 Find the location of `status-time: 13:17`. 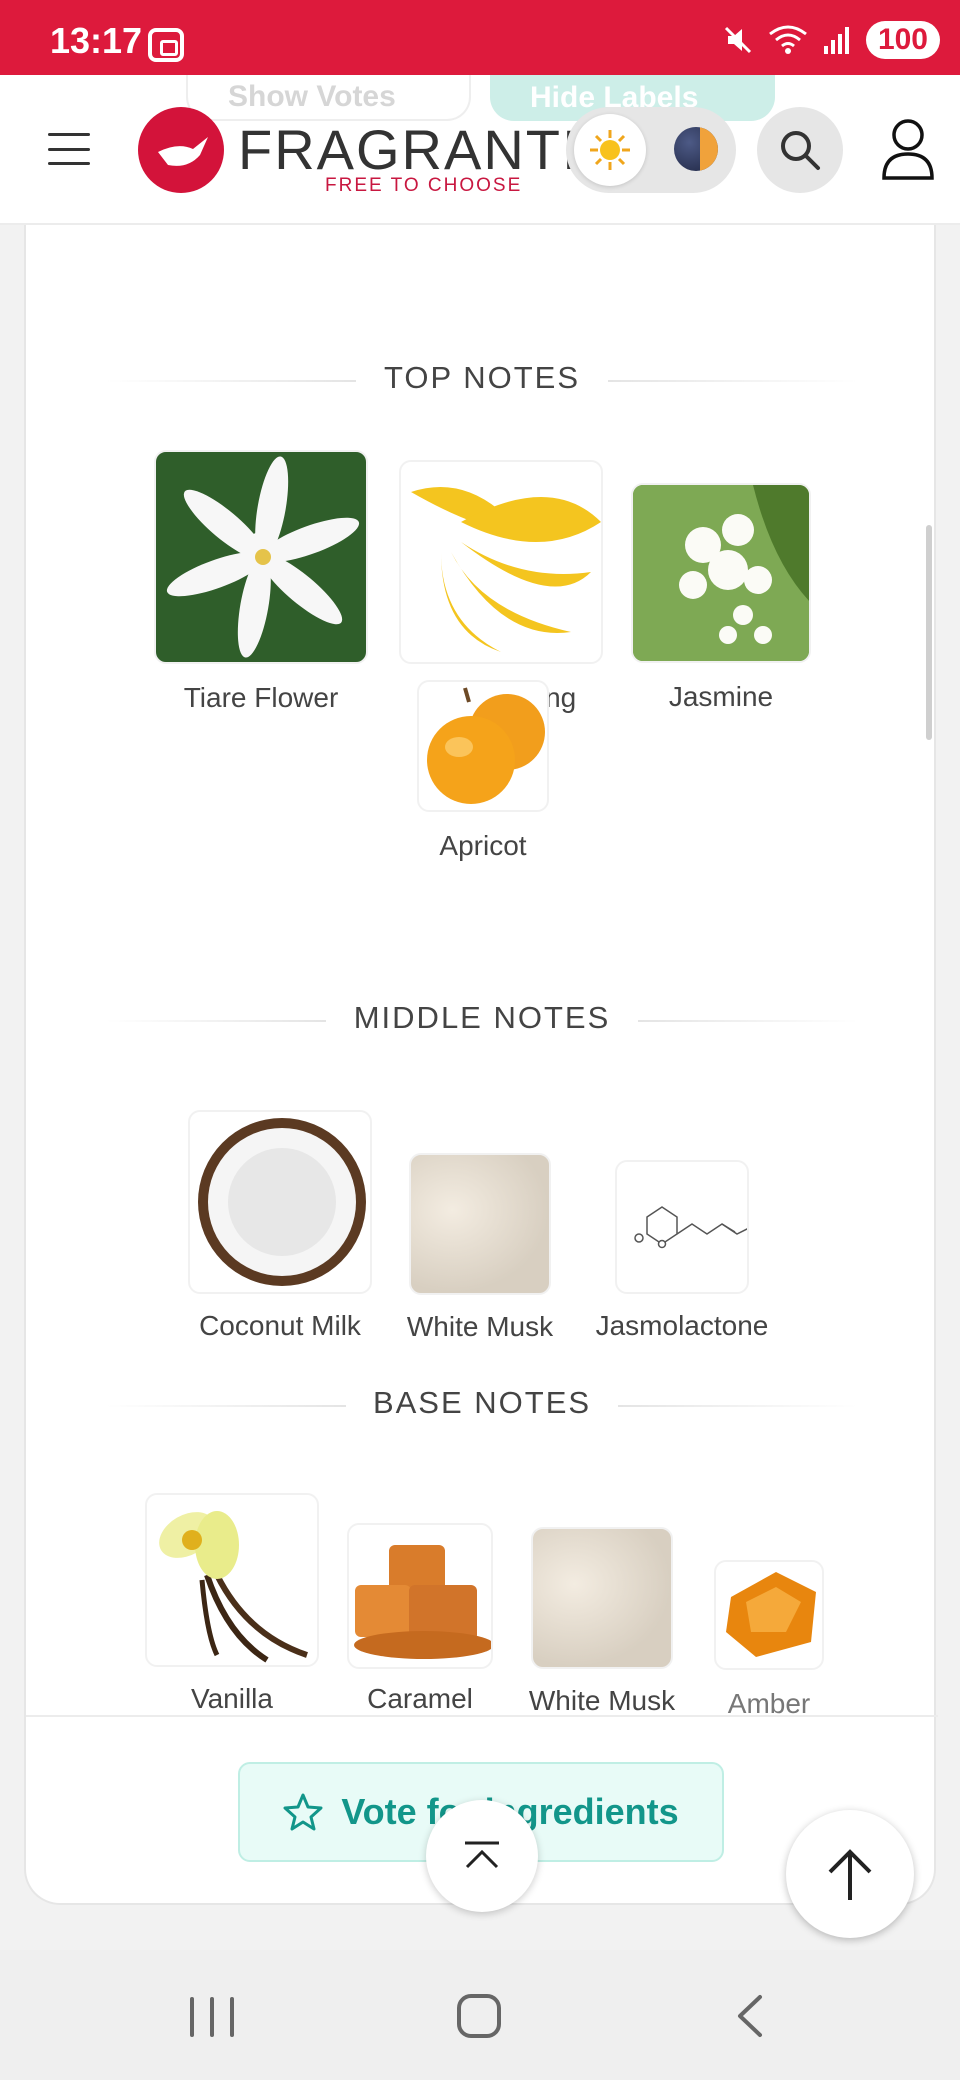

status-time: 13:17 is located at coordinates (96, 40).